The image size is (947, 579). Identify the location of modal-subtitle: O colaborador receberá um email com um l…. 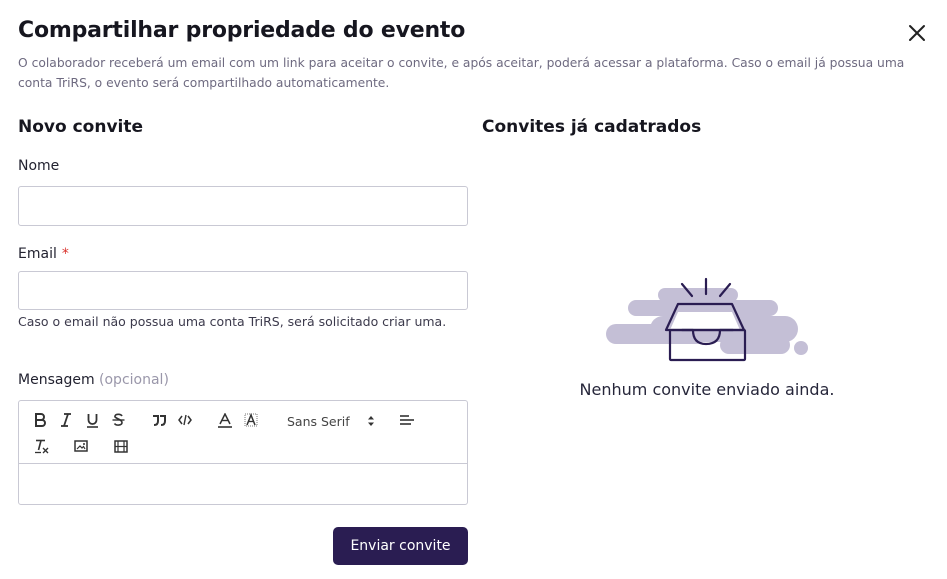
(461, 73).